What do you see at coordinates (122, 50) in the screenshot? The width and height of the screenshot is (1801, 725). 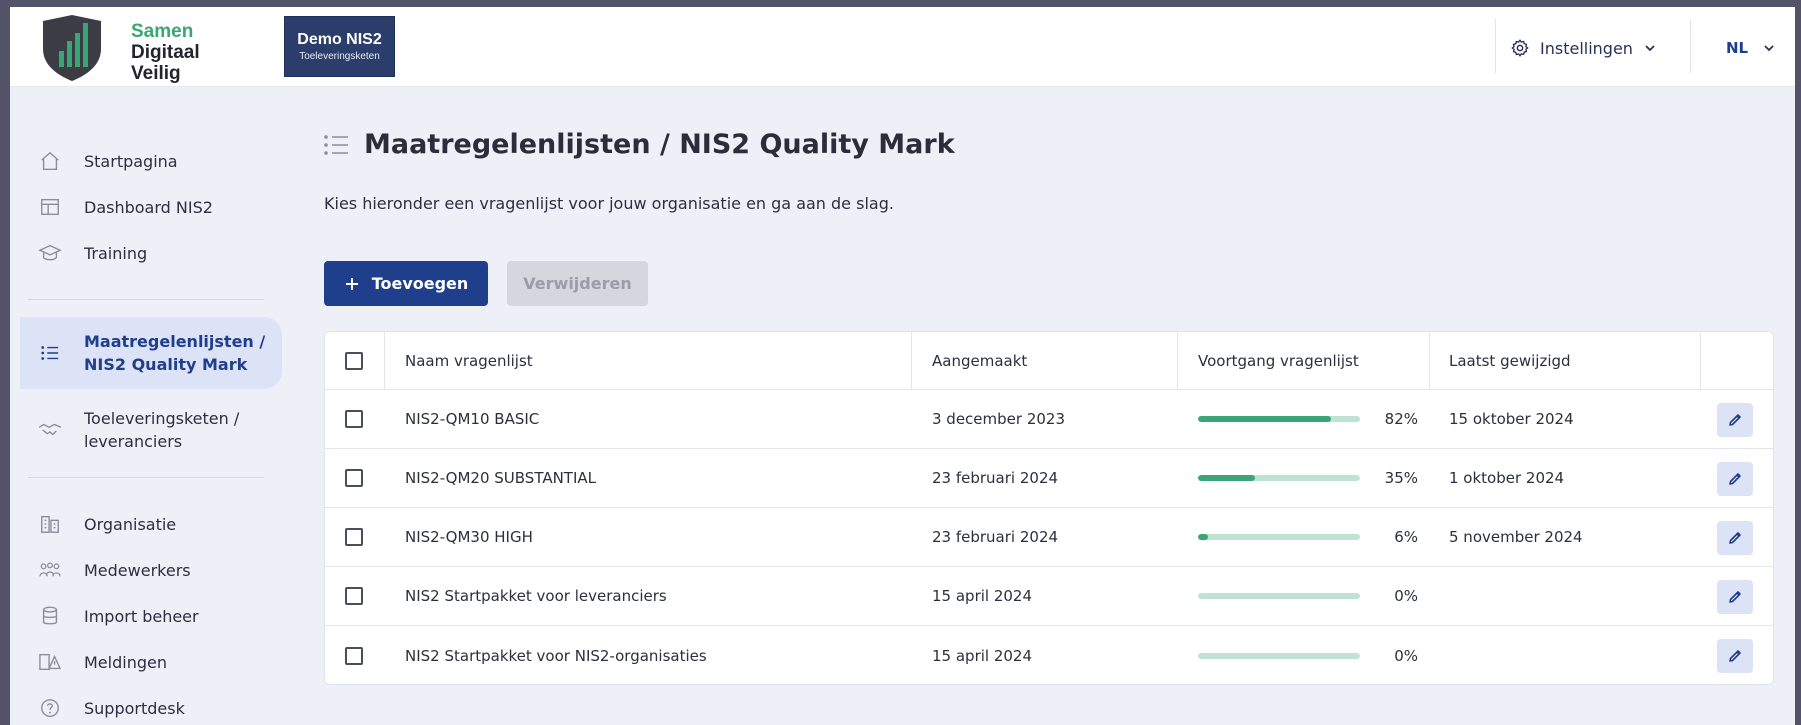 I see `logo: Samen Digitaal Veilig` at bounding box center [122, 50].